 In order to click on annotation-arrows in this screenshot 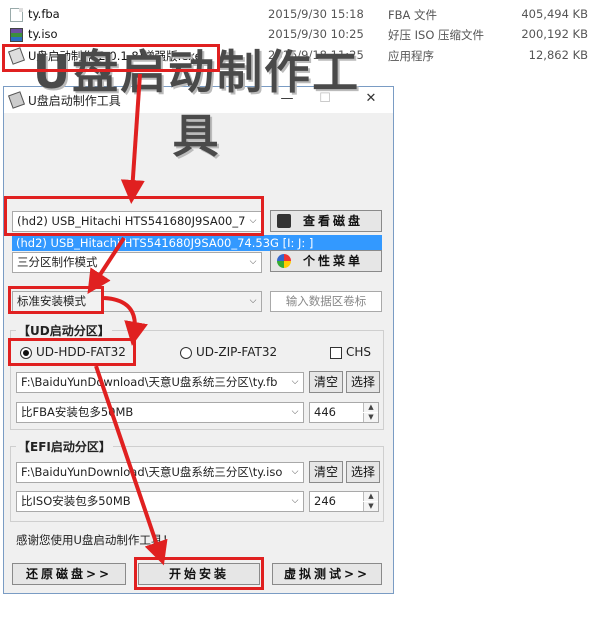, I will do `click(127, 319)`.